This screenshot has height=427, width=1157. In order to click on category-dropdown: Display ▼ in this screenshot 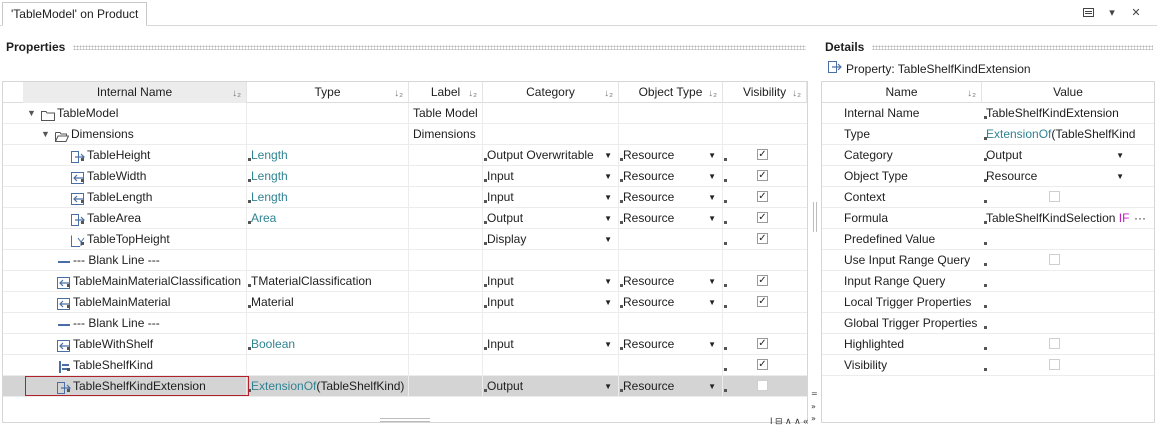, I will do `click(551, 239)`.